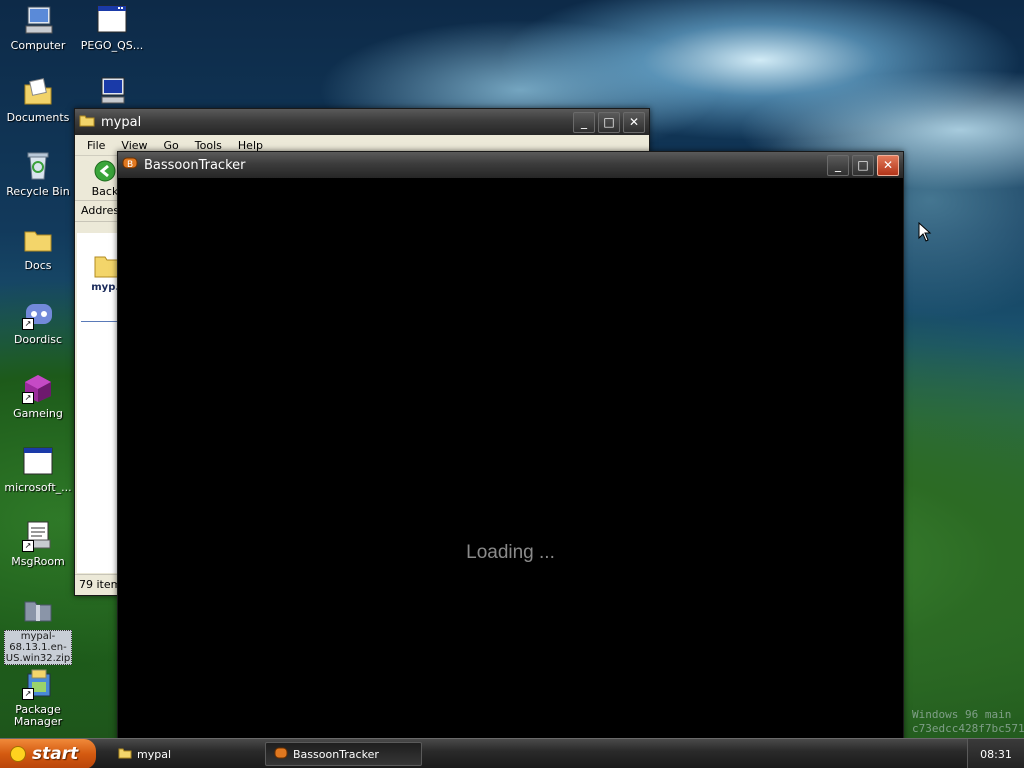  I want to click on desktop-icon-label: Doordisc, so click(38, 339).